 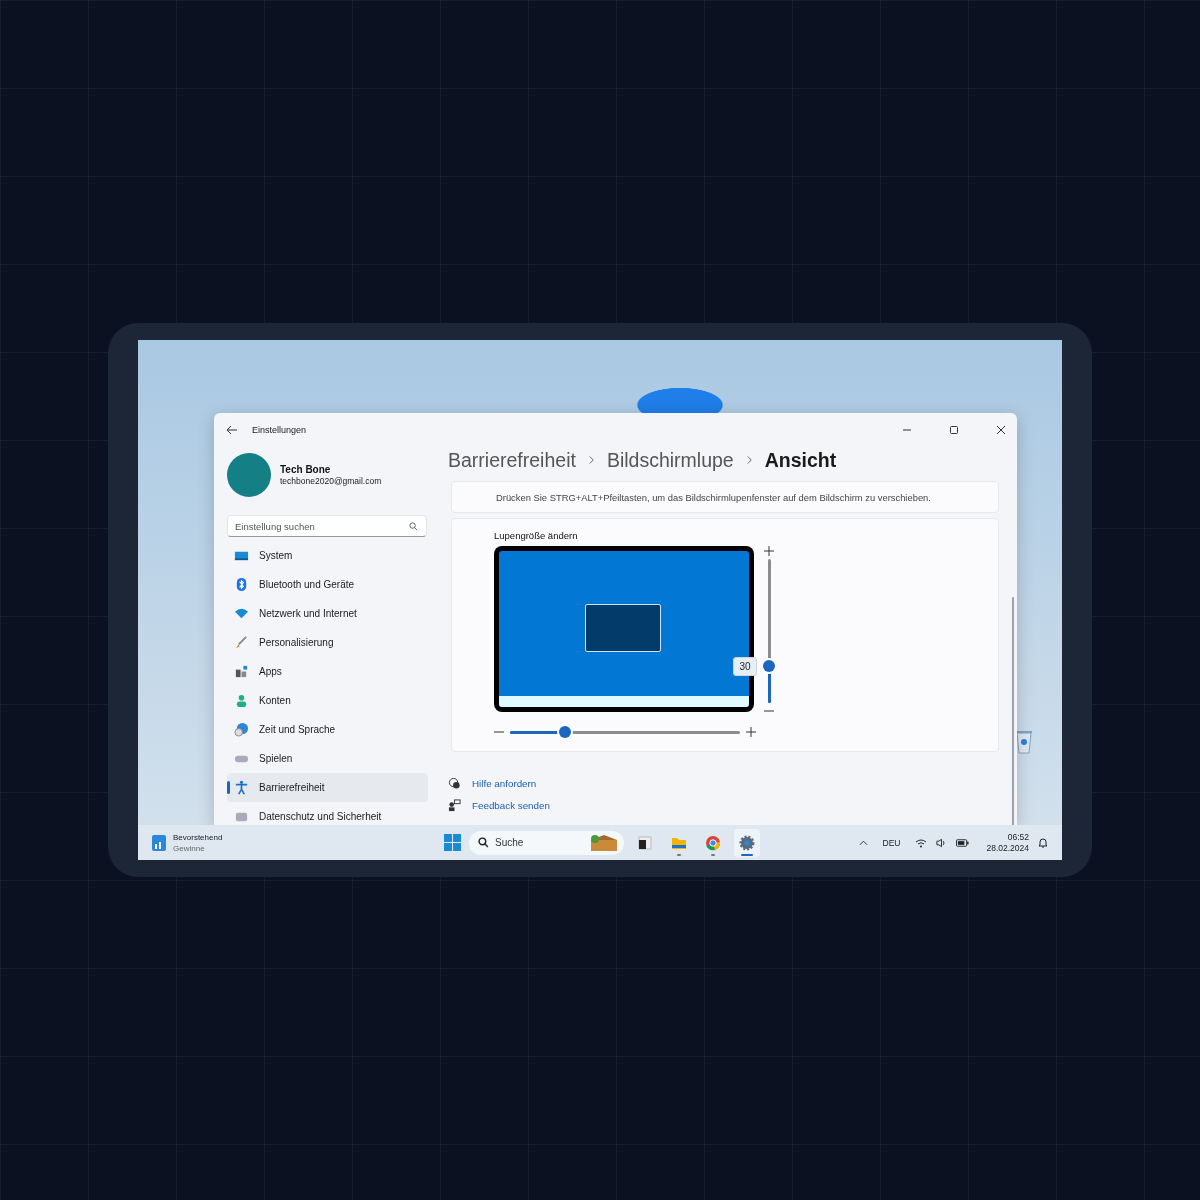 What do you see at coordinates (327, 813) in the screenshot?
I see `sidebar-item: Datenschutz und Sicherheit` at bounding box center [327, 813].